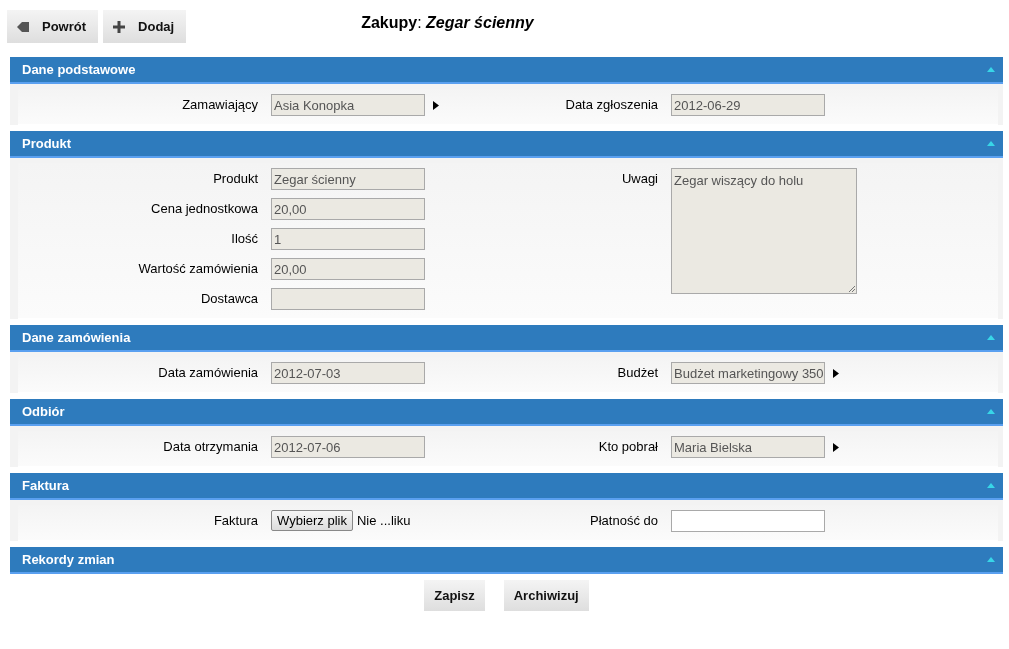  I want to click on input-field: Maria Bielska, so click(748, 447).